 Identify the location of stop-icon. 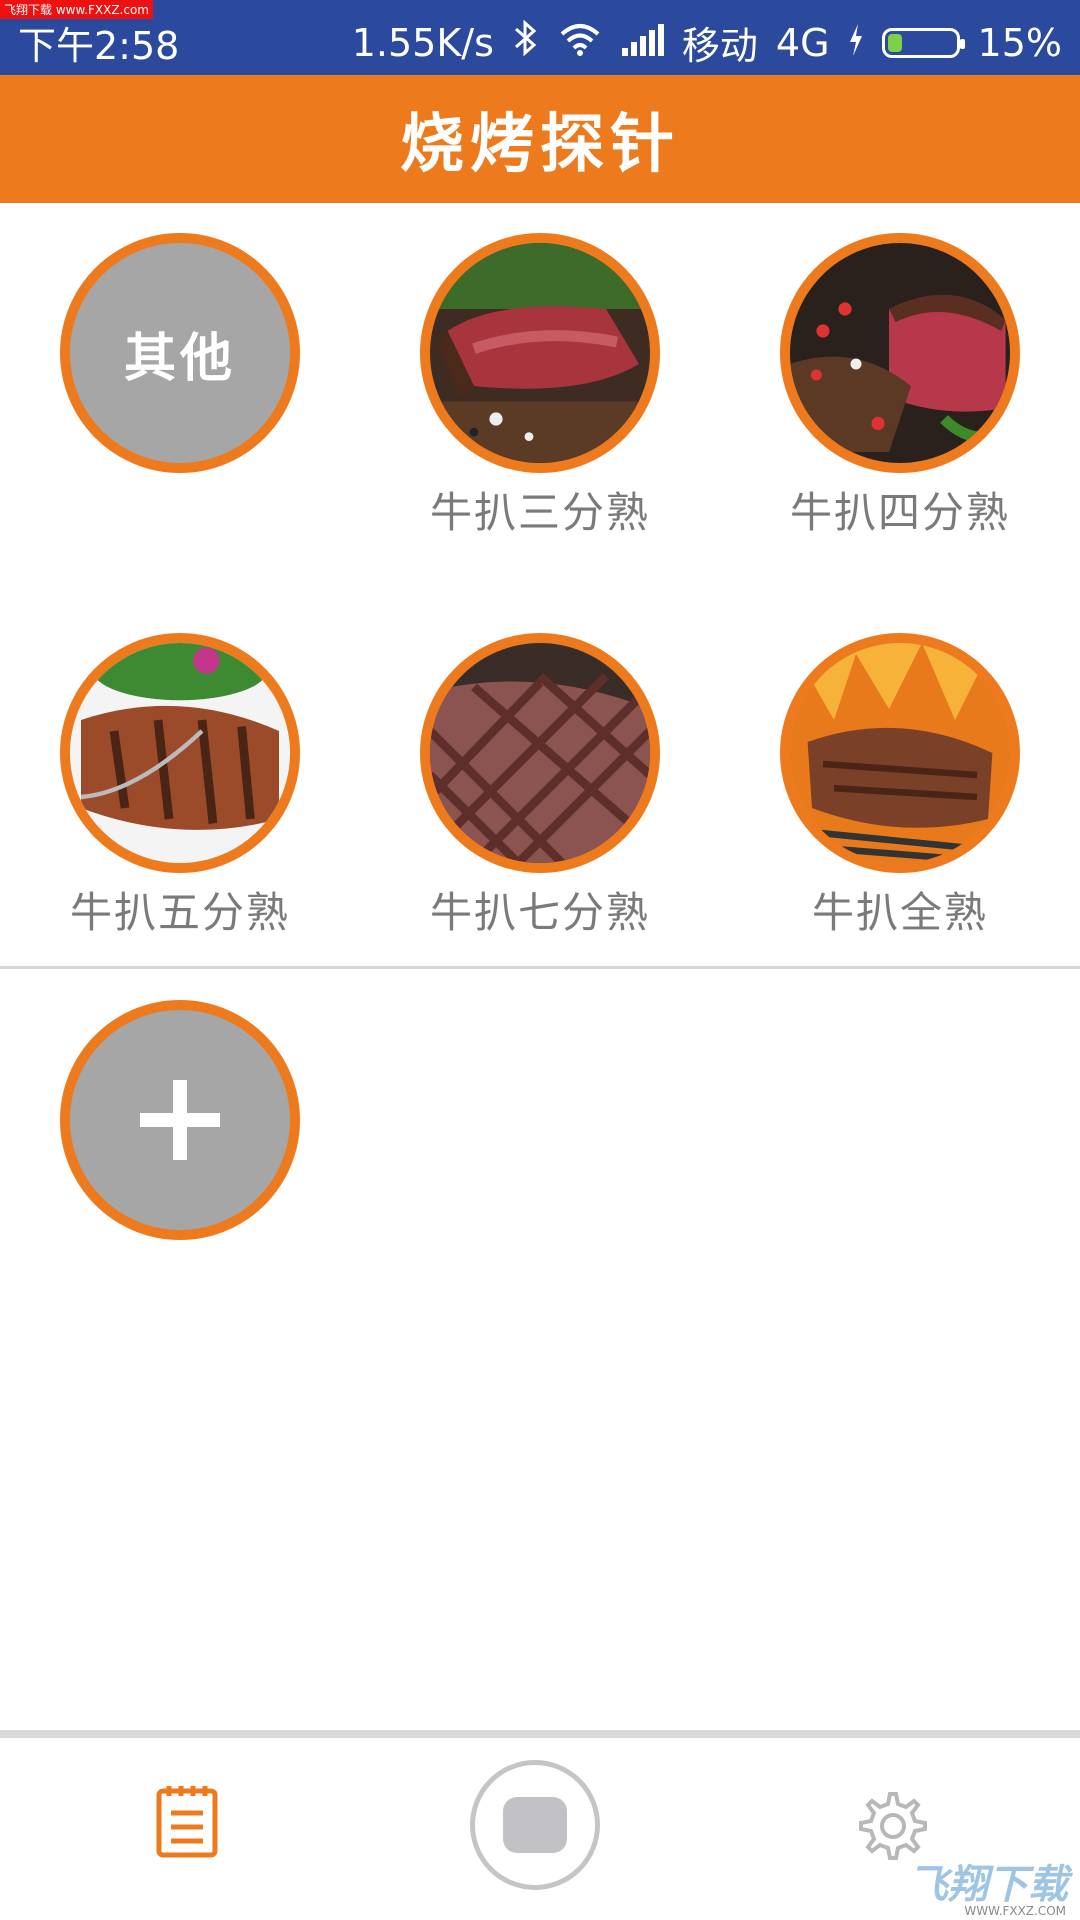
(535, 1825).